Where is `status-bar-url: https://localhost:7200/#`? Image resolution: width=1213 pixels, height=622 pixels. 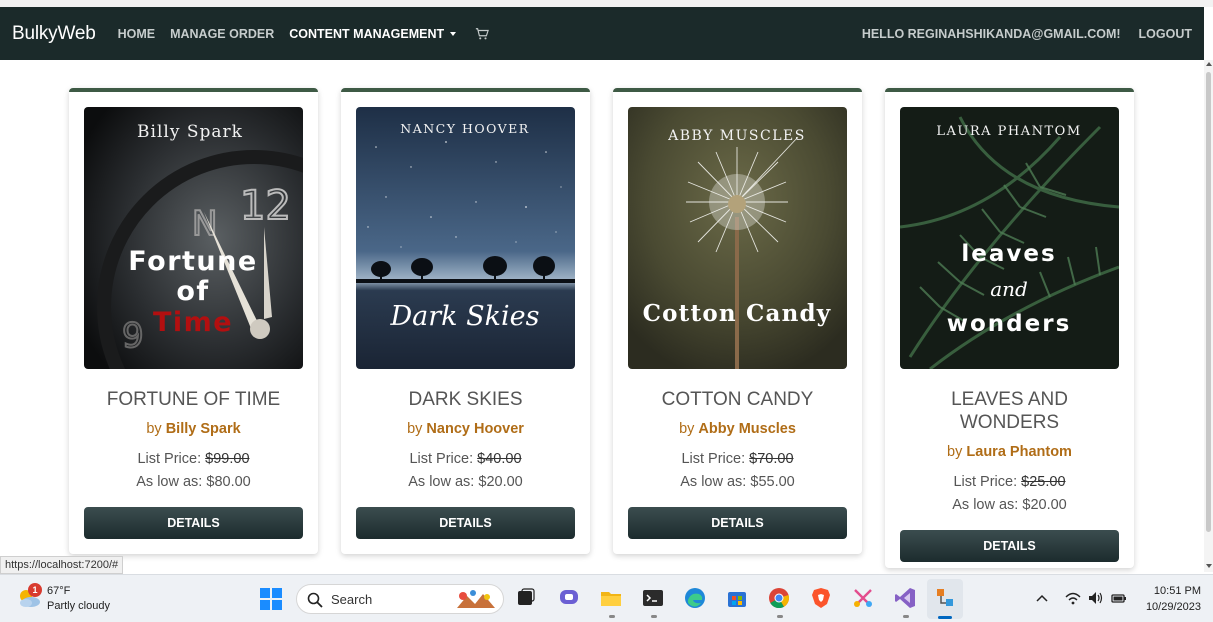 status-bar-url: https://localhost:7200/# is located at coordinates (62, 565).